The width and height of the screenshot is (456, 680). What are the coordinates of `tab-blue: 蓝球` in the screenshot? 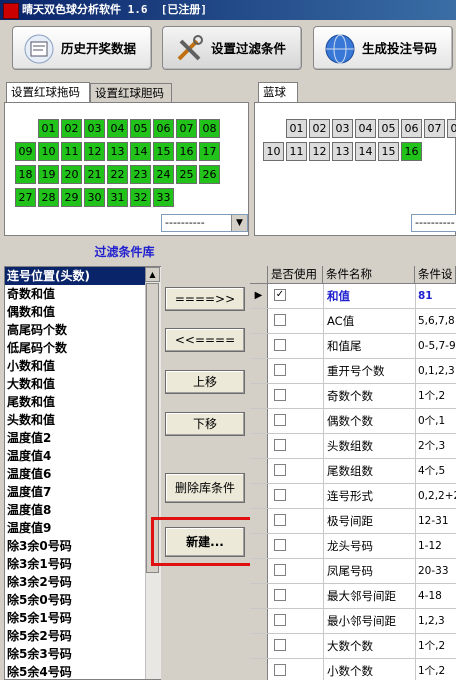 It's located at (278, 92).